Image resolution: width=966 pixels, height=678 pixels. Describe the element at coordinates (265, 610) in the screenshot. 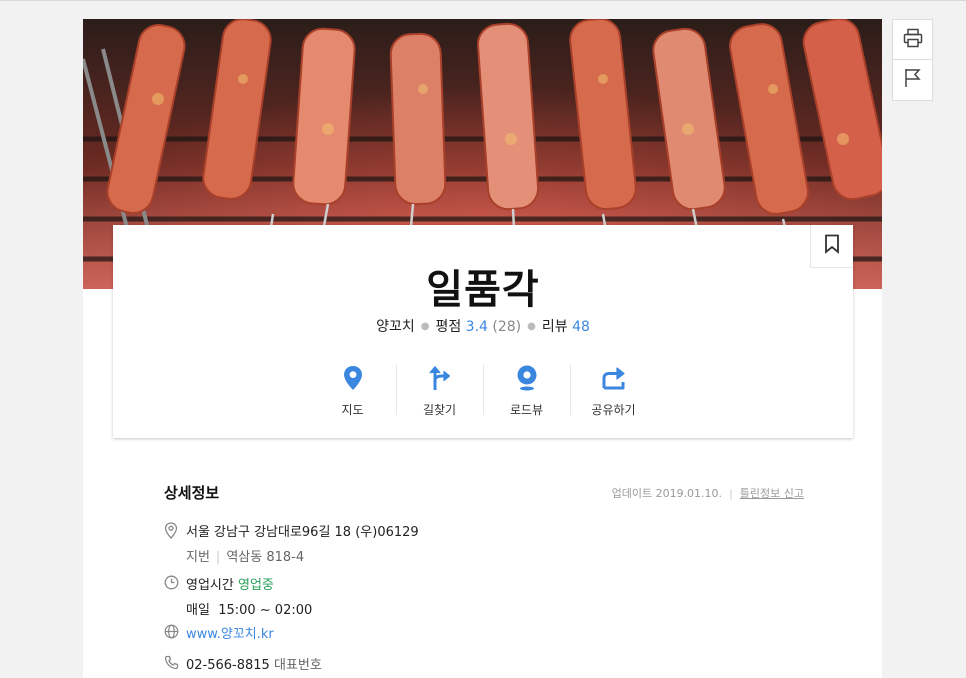

I see `hours-time: 15:00 ~ 02:00` at that location.